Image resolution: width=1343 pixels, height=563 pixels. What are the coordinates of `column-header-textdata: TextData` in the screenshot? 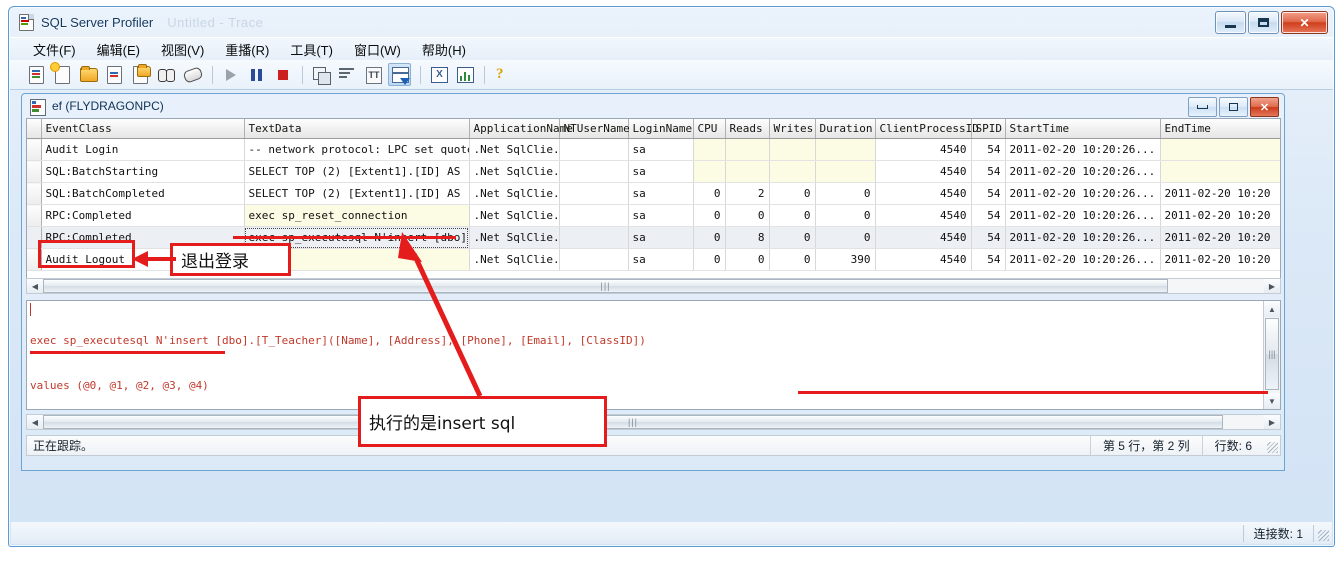 It's located at (357, 129).